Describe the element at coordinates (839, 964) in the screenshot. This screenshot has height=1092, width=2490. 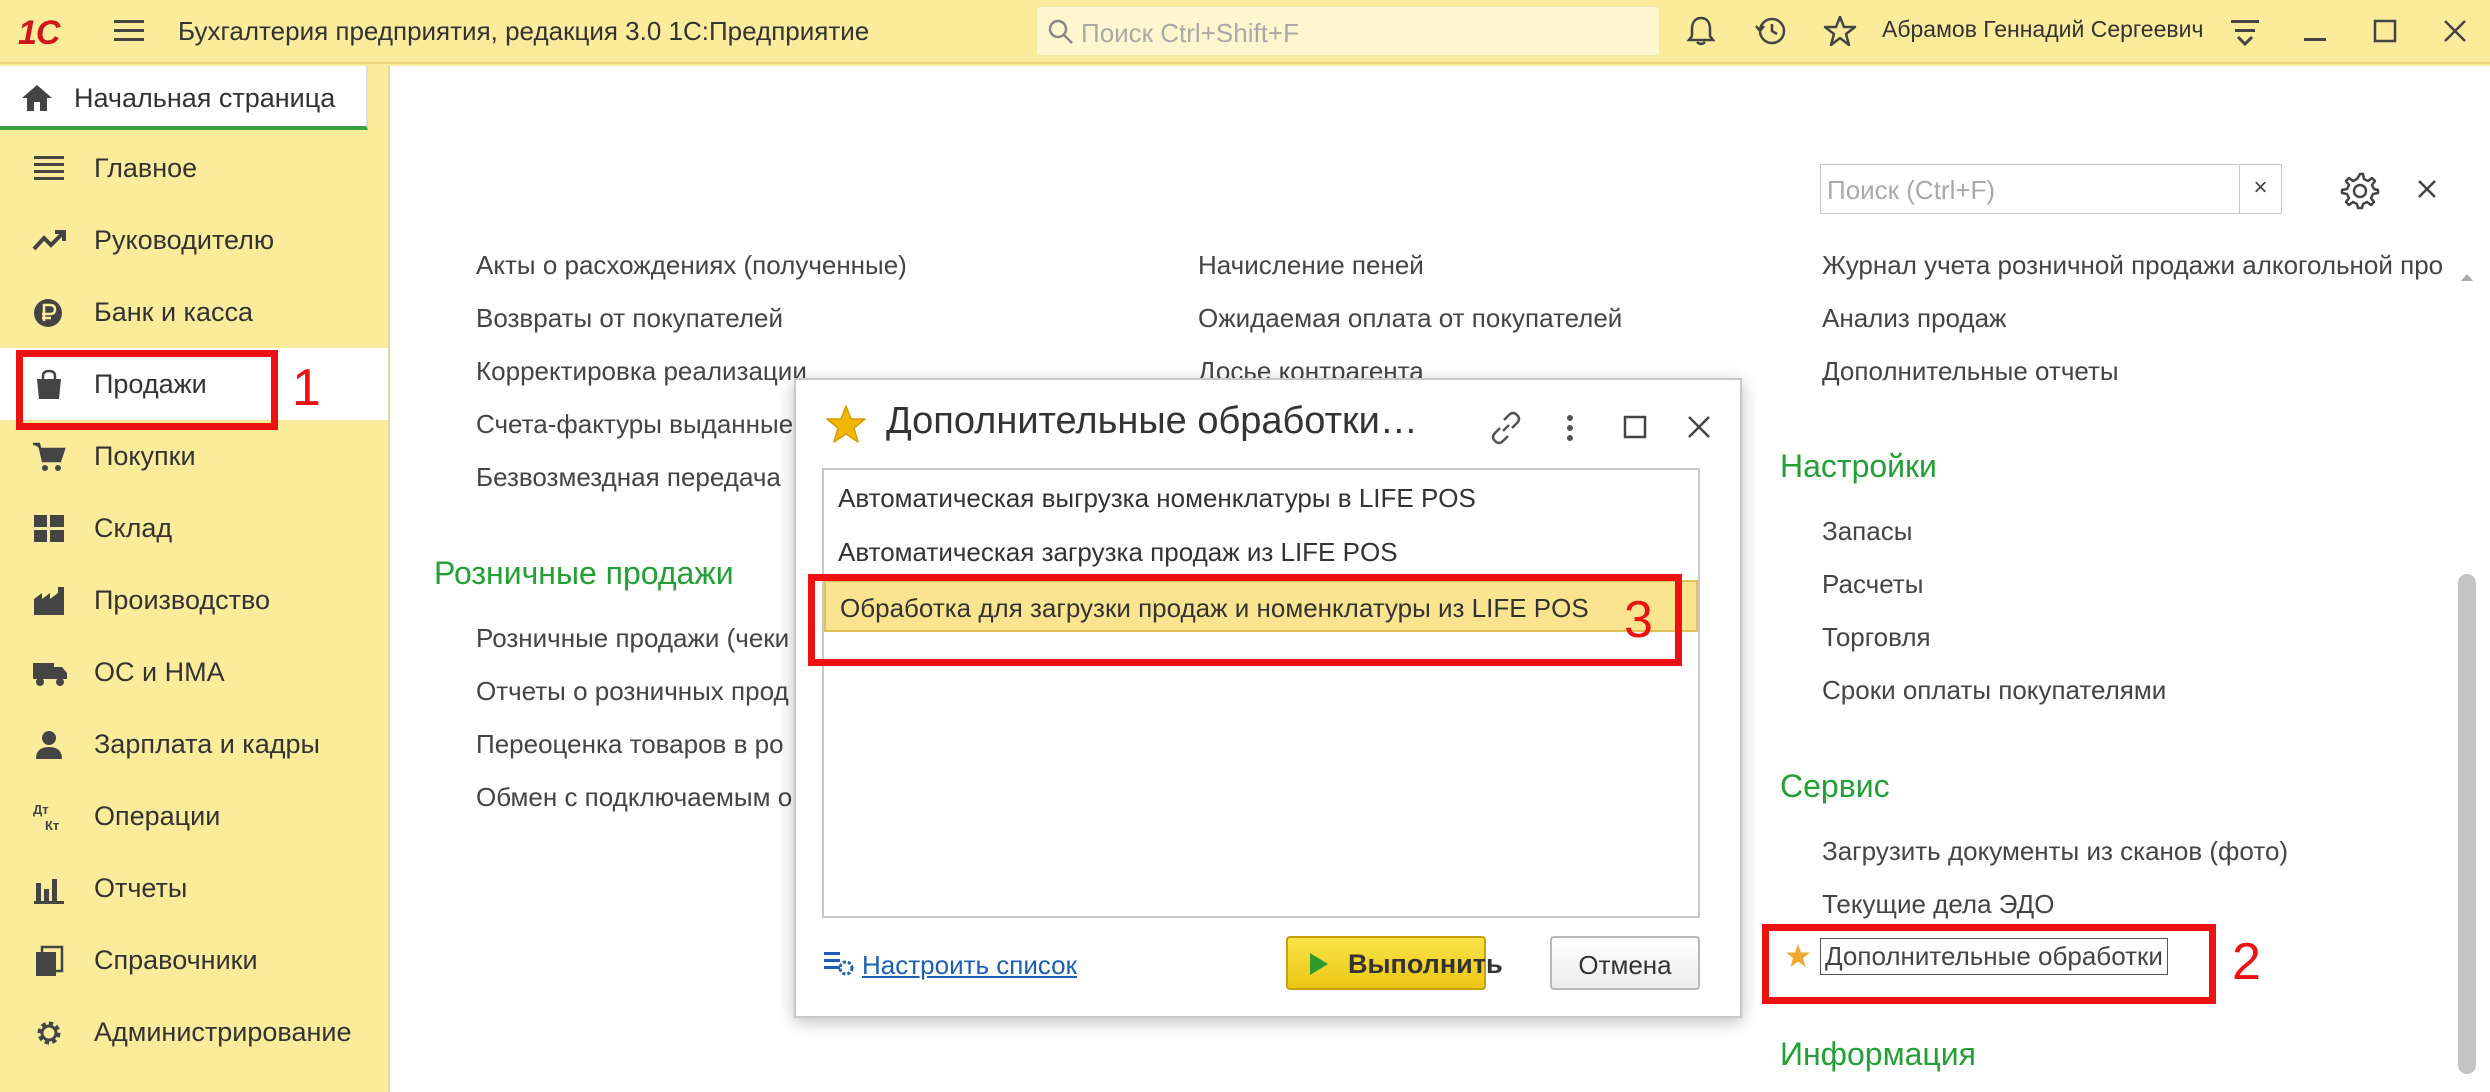
I see `configure-list-icon` at that location.